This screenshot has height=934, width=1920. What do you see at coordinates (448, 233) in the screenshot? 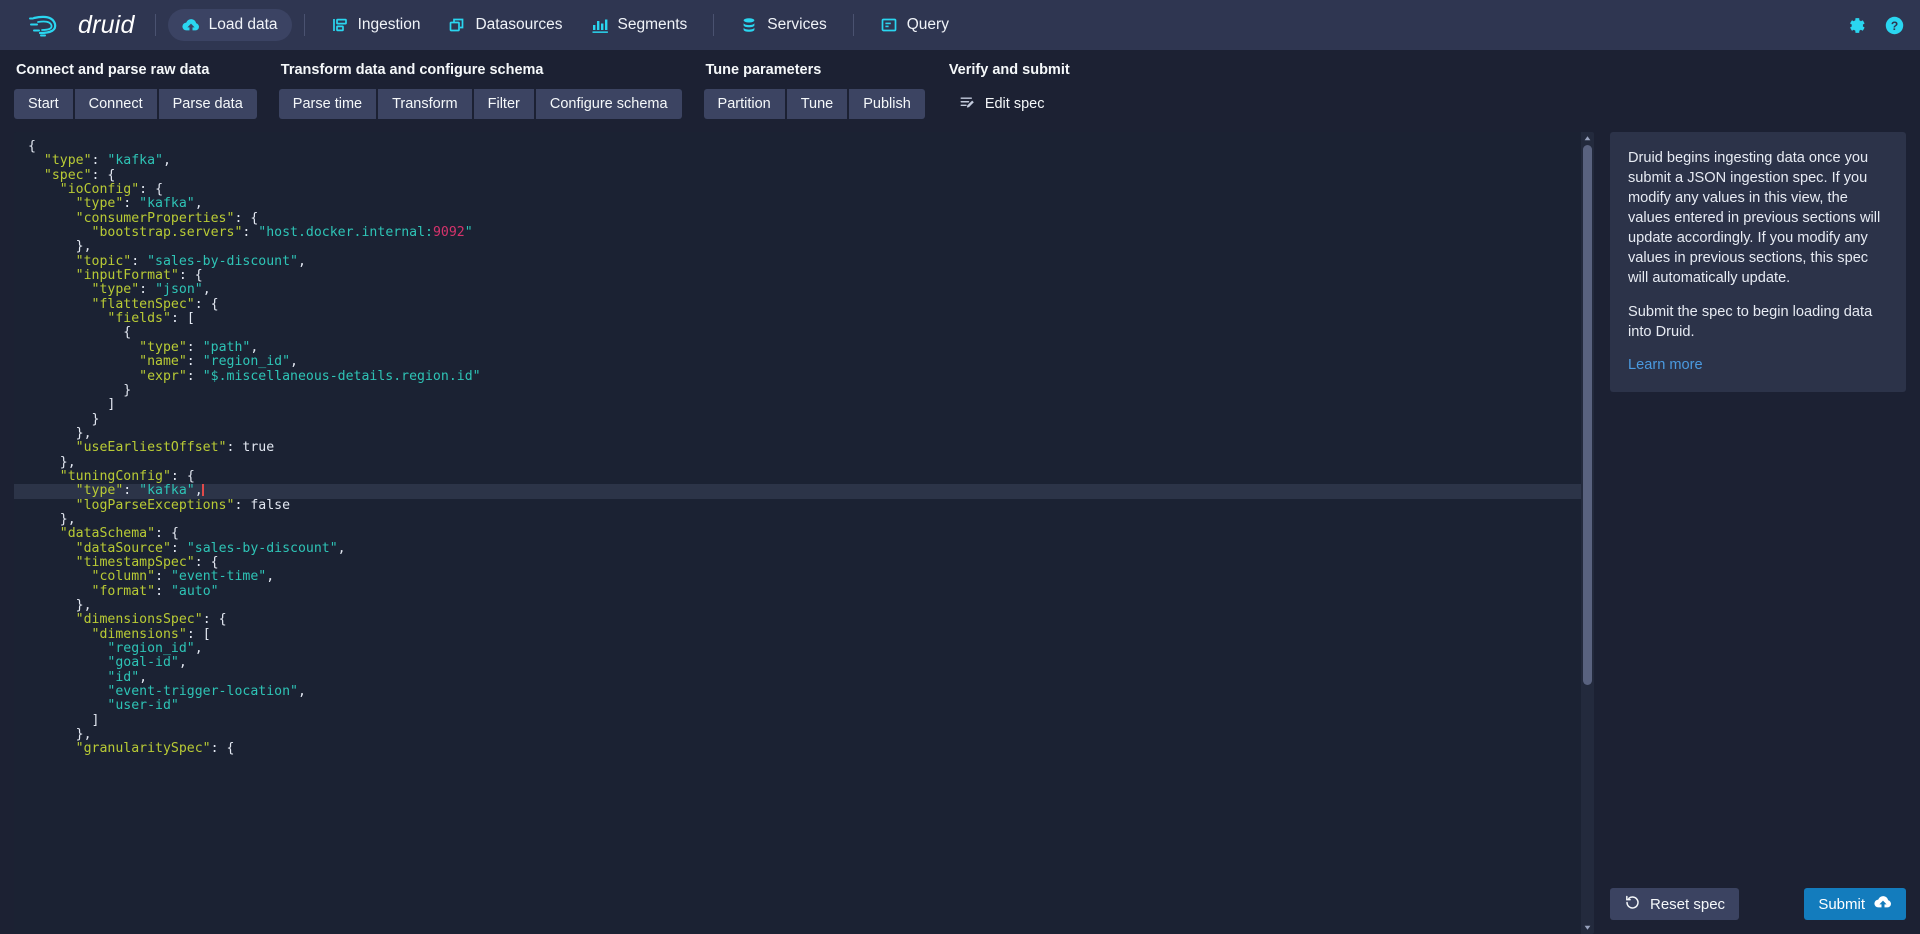
I see `code-token-num: 9092` at bounding box center [448, 233].